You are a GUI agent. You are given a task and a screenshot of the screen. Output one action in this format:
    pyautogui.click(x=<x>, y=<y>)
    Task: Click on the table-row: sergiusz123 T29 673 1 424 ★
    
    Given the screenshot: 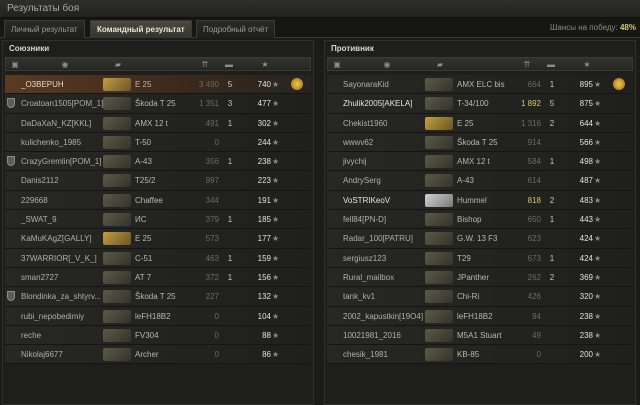 What is the action you would take?
    pyautogui.click(x=480, y=258)
    